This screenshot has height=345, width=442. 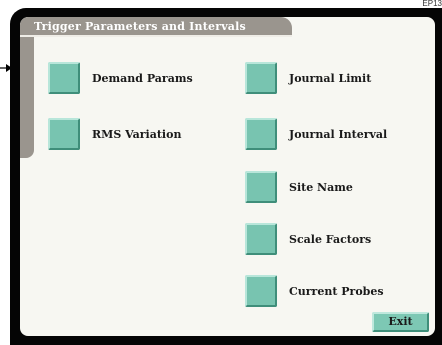 I want to click on demand-params-button: Demand Params, so click(x=120, y=78).